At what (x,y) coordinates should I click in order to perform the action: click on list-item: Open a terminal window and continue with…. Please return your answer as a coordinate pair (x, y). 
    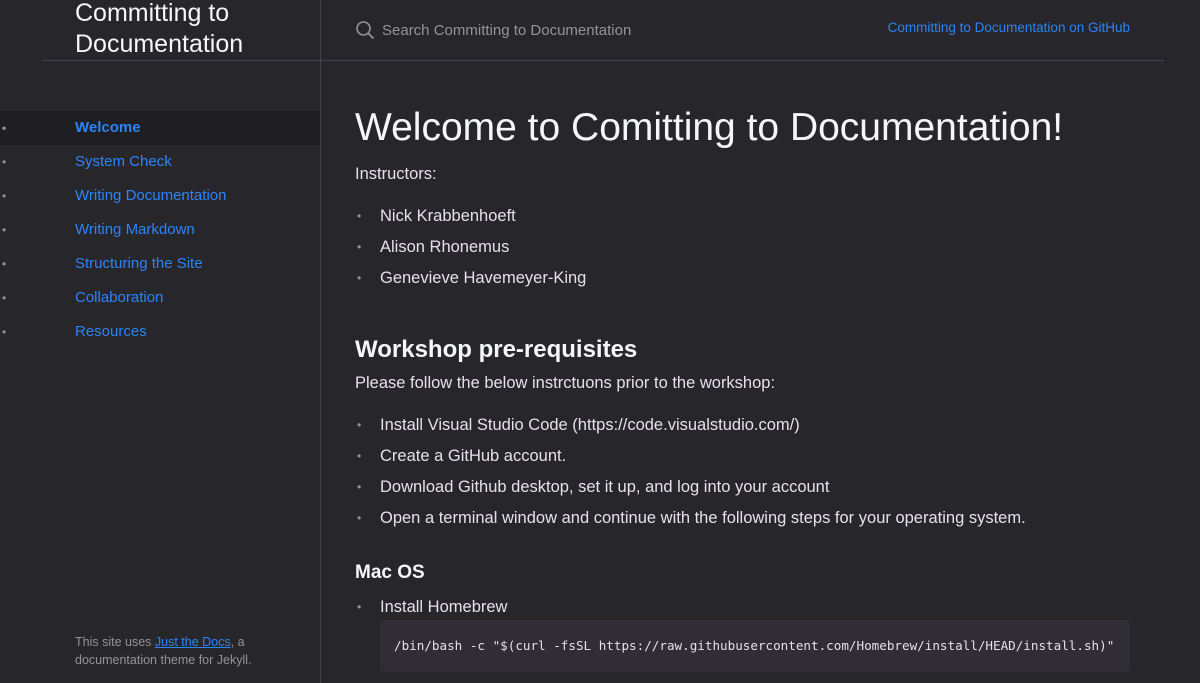
    Looking at the image, I should click on (755, 521).